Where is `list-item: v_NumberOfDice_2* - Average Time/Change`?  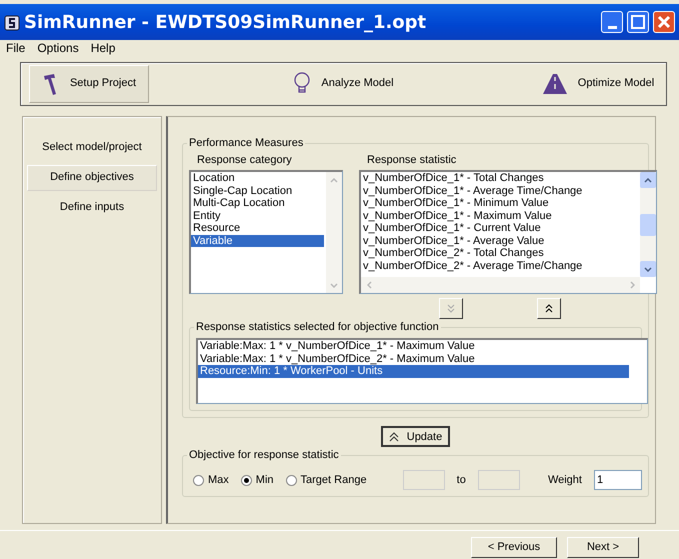 list-item: v_NumberOfDice_2* - Average Time/Change is located at coordinates (499, 266).